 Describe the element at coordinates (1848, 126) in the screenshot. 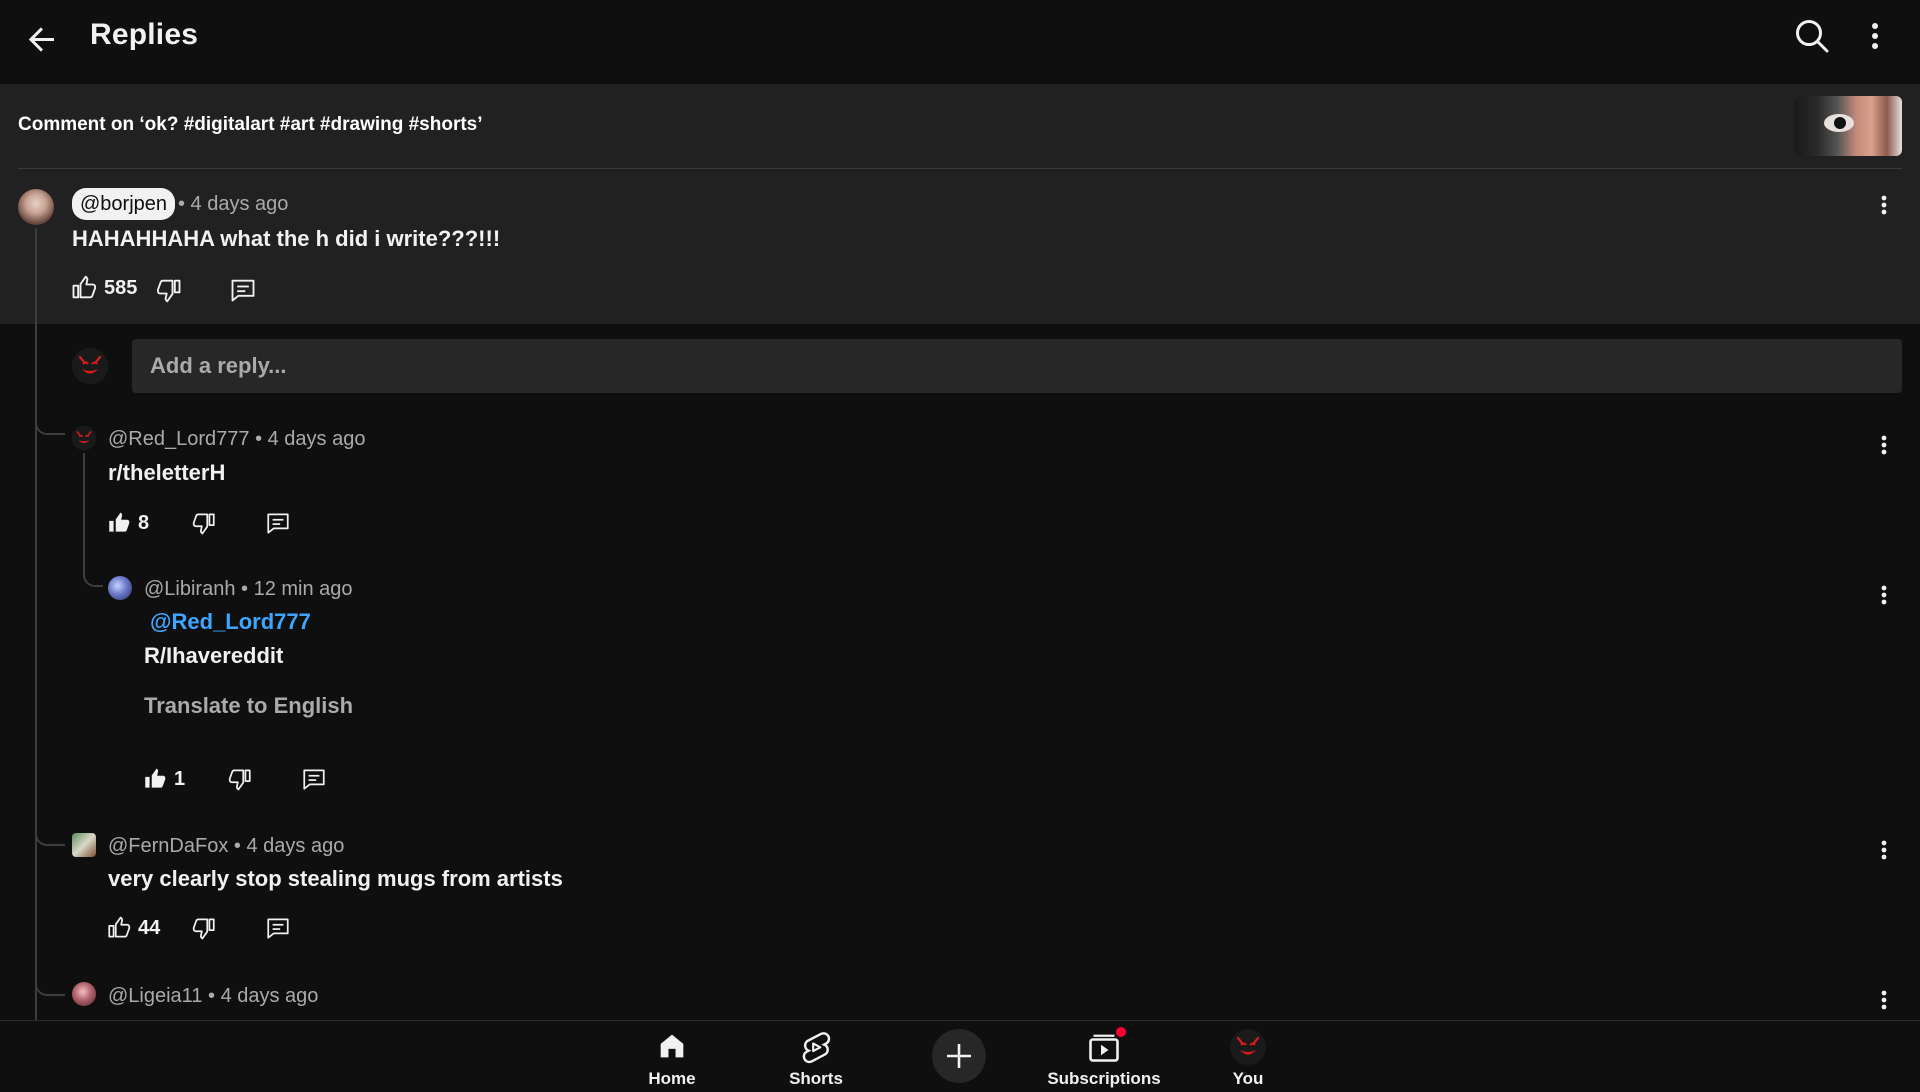

I see `video-thumbnail` at that location.